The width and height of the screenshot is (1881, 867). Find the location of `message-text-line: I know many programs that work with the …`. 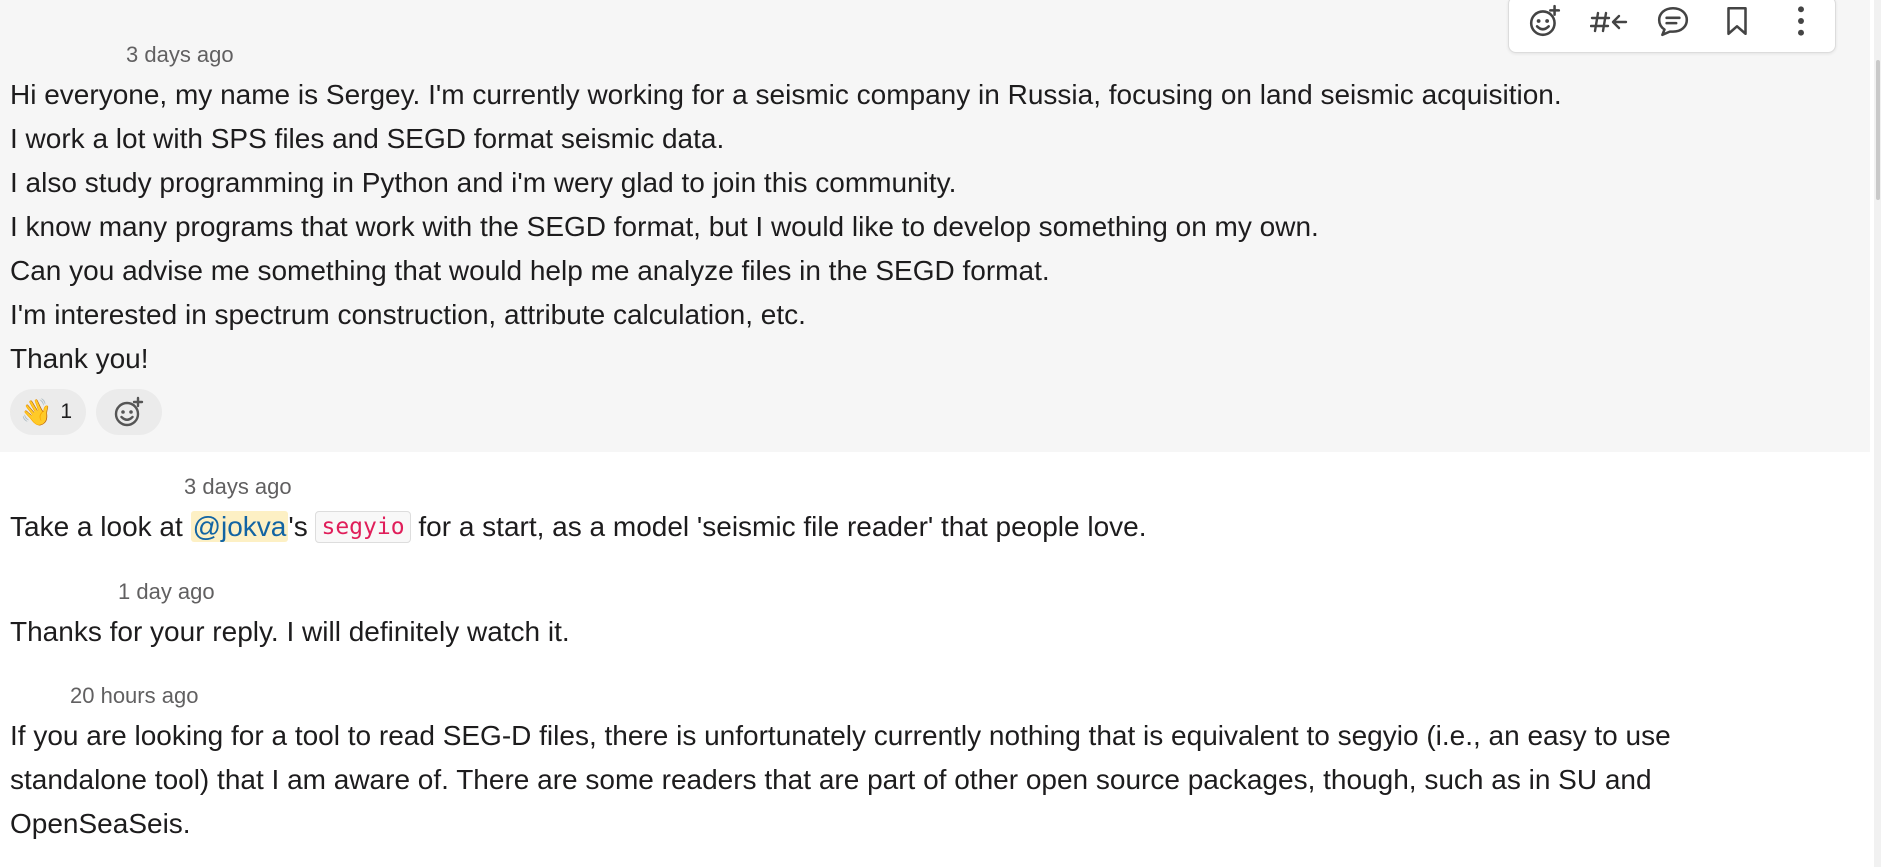

message-text-line: I know many programs that work with the … is located at coordinates (664, 226).